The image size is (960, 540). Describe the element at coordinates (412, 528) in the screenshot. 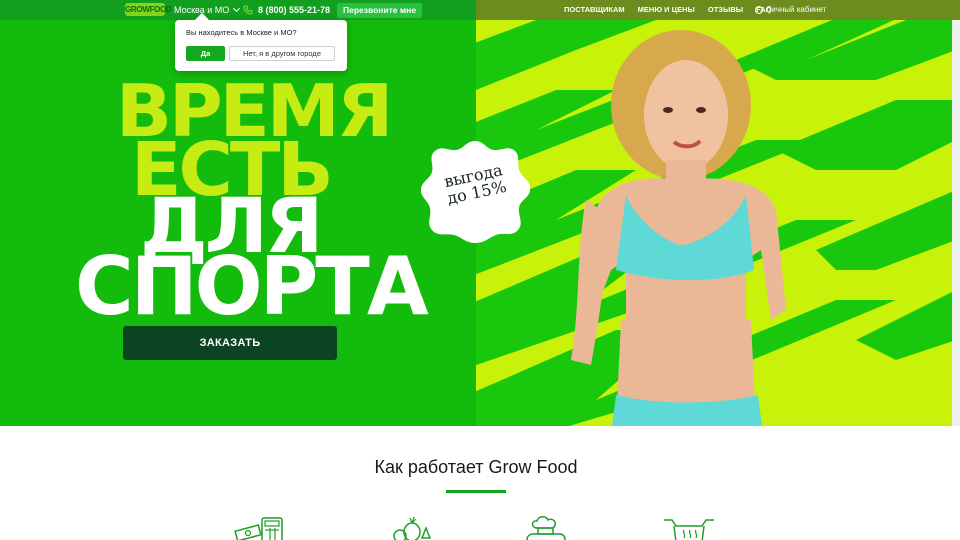

I see `vegetables-icon` at that location.